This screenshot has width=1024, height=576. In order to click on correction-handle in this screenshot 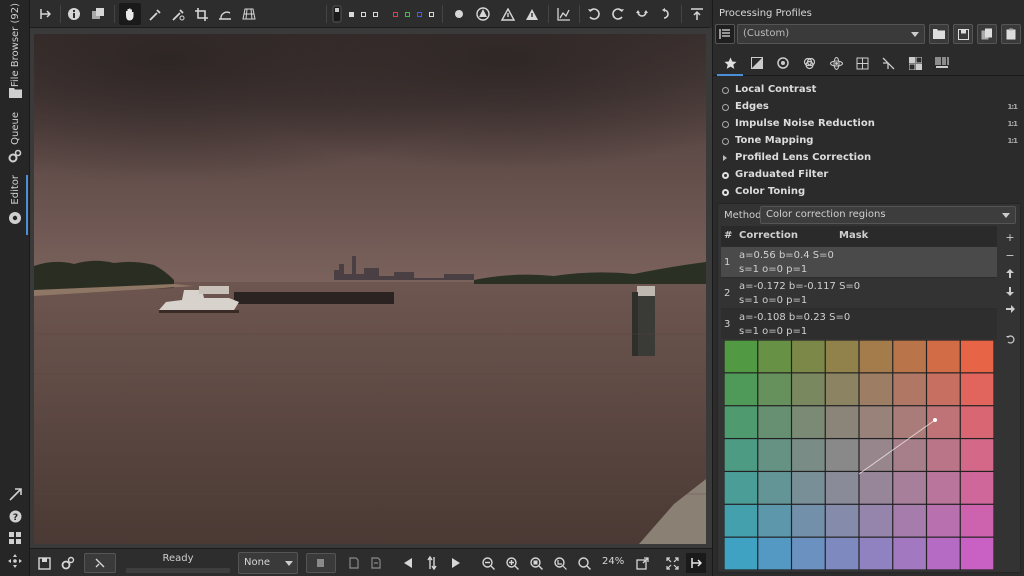, I will do `click(935, 420)`.